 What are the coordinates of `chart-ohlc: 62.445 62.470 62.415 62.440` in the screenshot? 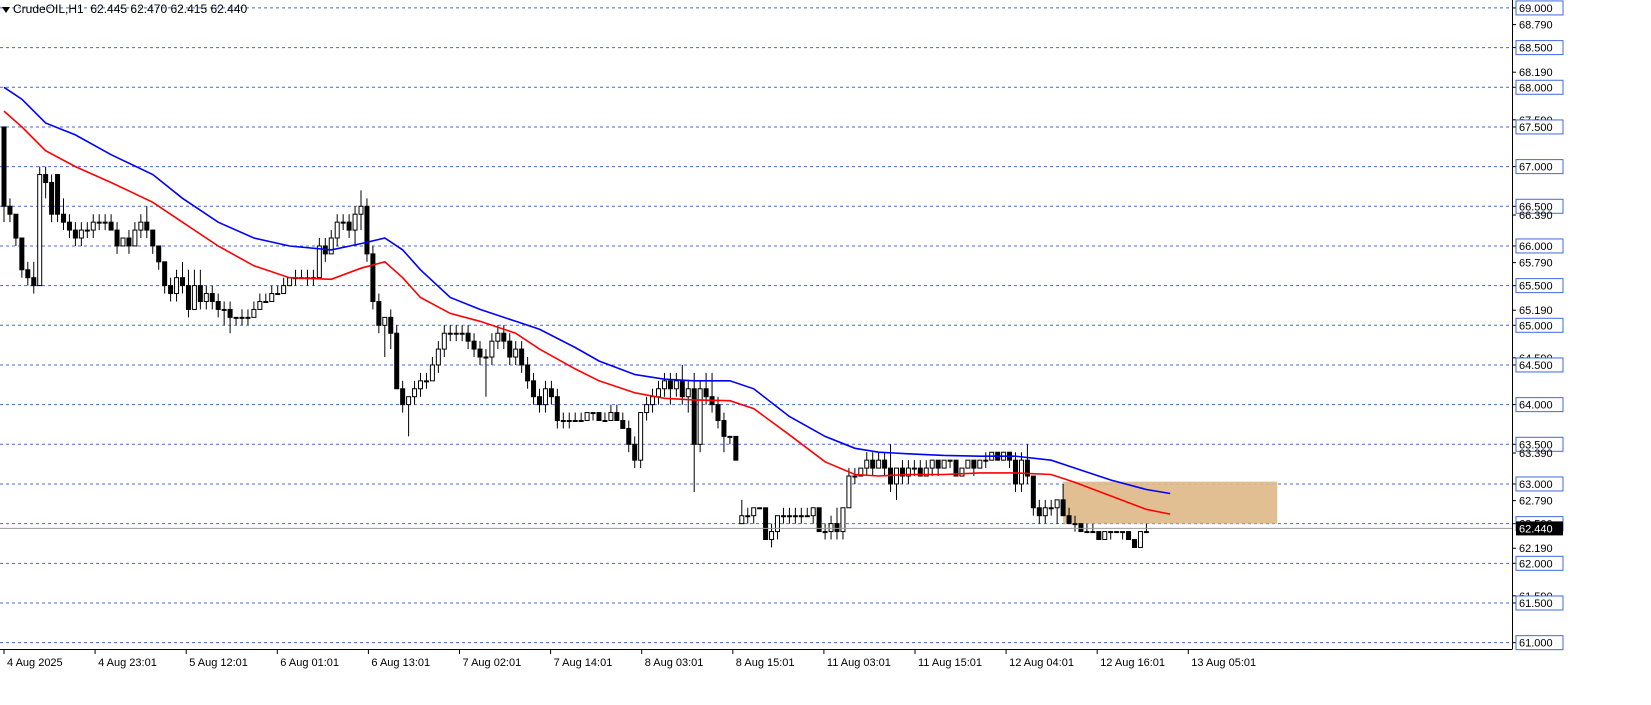 It's located at (169, 9).